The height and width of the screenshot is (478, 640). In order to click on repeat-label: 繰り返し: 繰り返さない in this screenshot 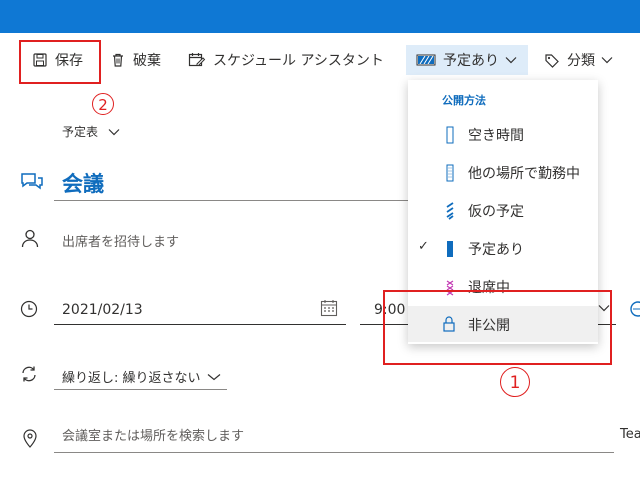, I will do `click(131, 378)`.